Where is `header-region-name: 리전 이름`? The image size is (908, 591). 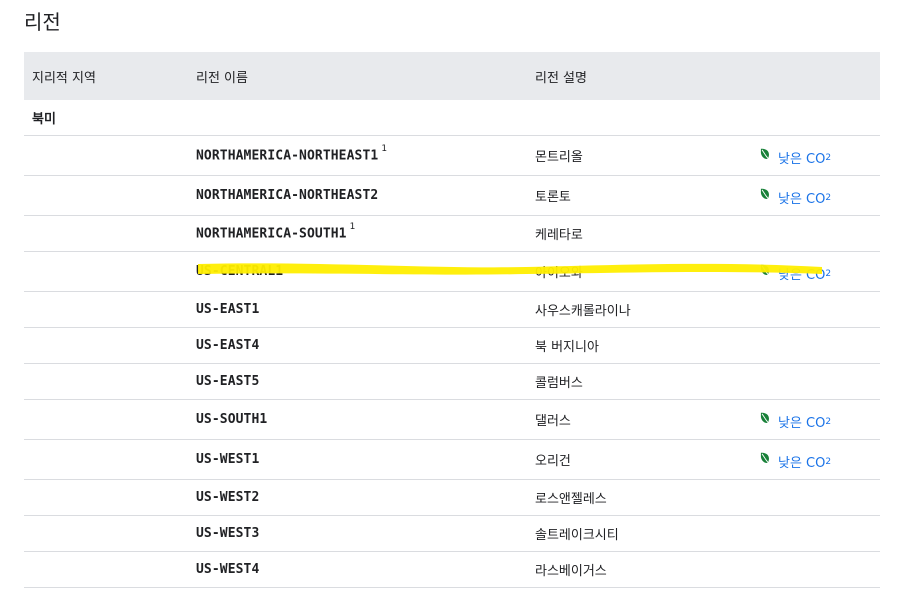 header-region-name: 리전 이름 is located at coordinates (357, 76).